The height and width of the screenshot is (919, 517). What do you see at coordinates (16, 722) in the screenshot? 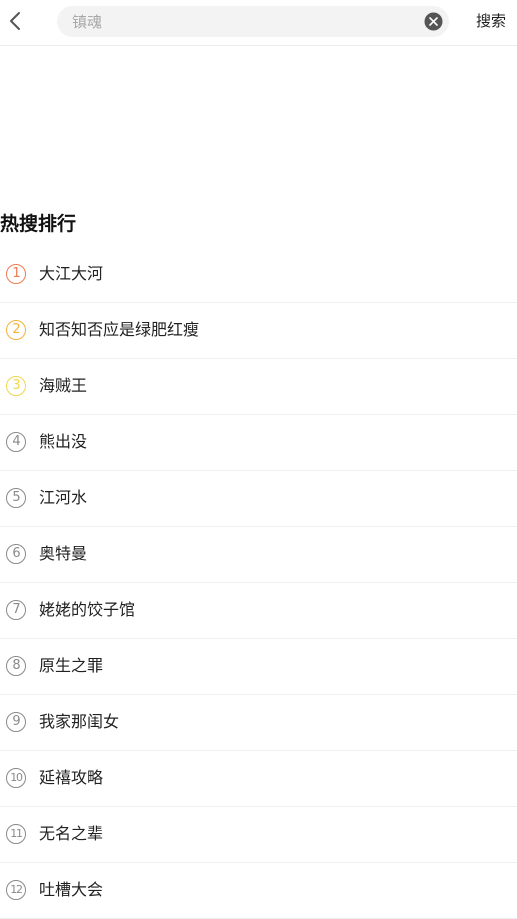
I see `rank-badge: 9` at bounding box center [16, 722].